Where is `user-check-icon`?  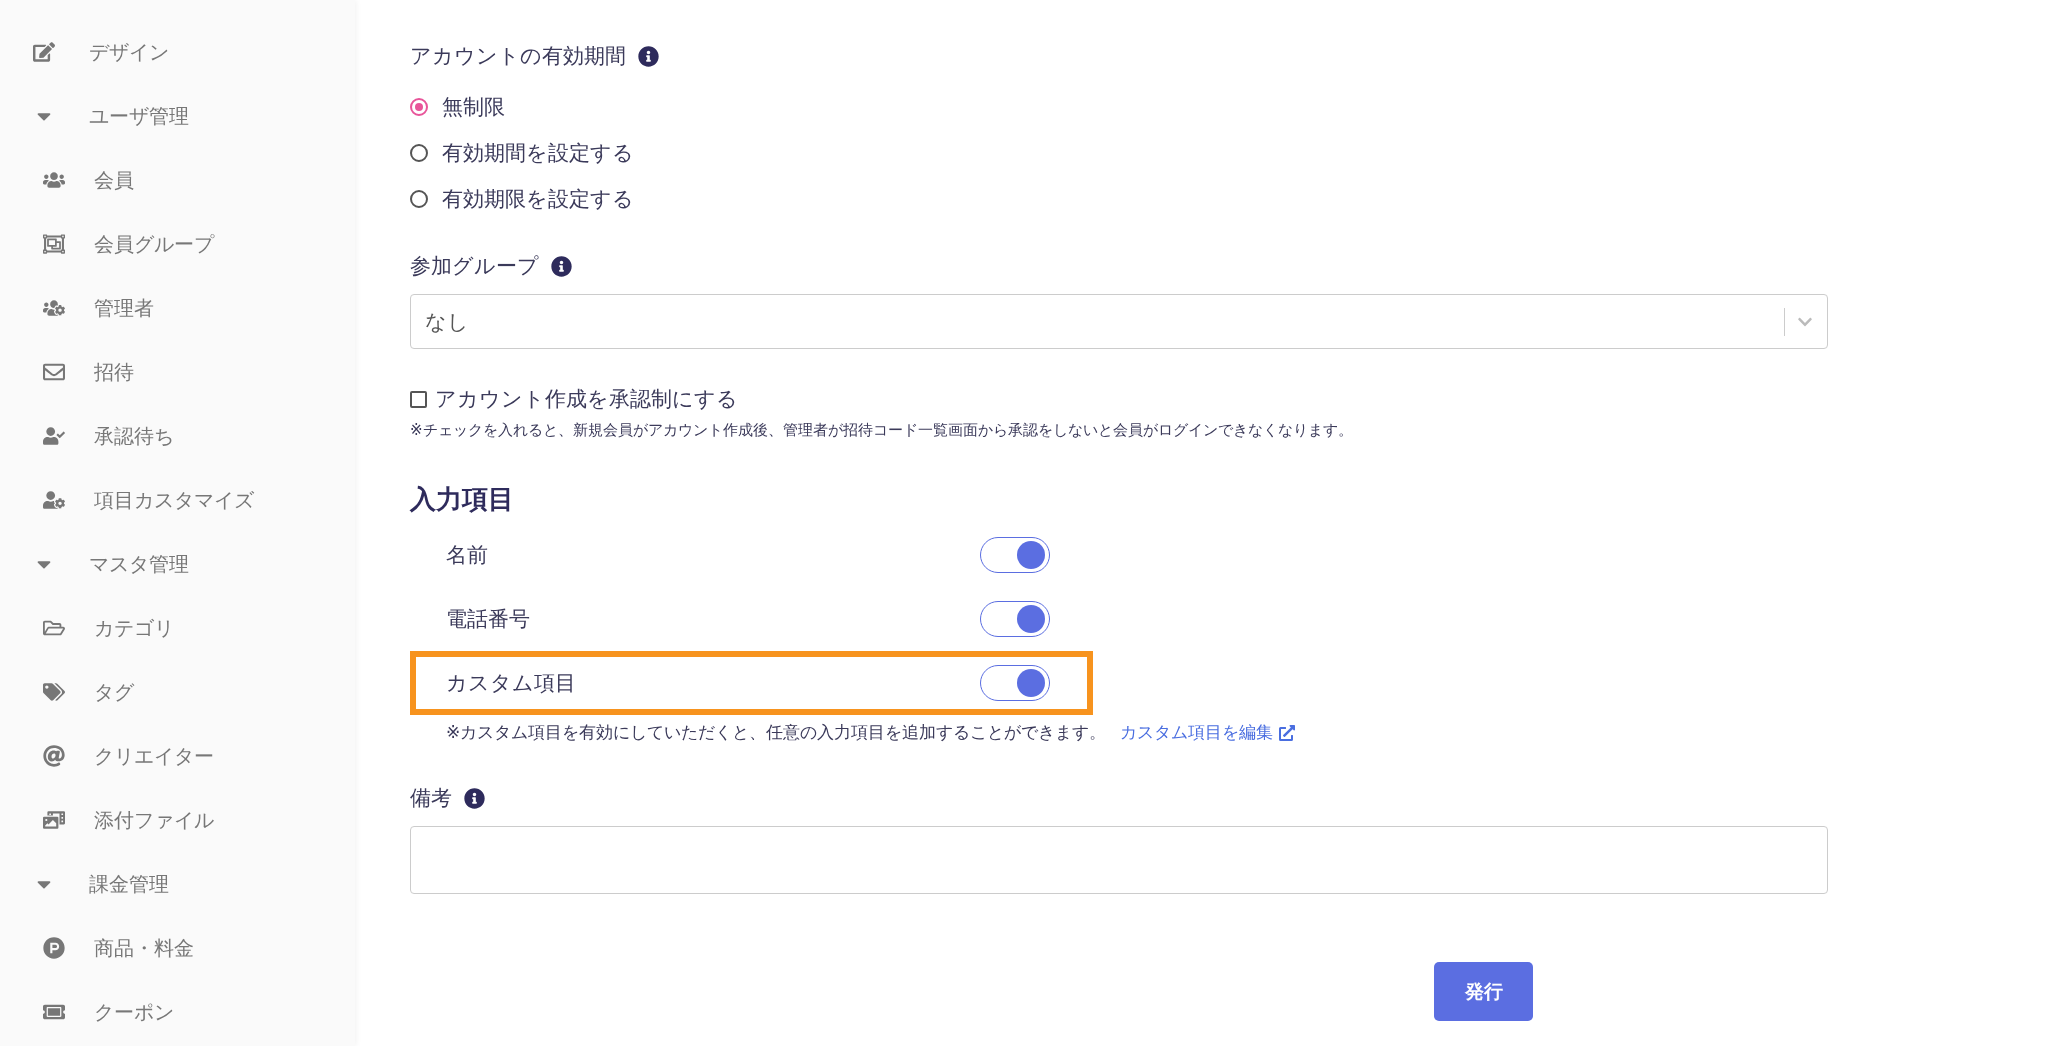 user-check-icon is located at coordinates (54, 436).